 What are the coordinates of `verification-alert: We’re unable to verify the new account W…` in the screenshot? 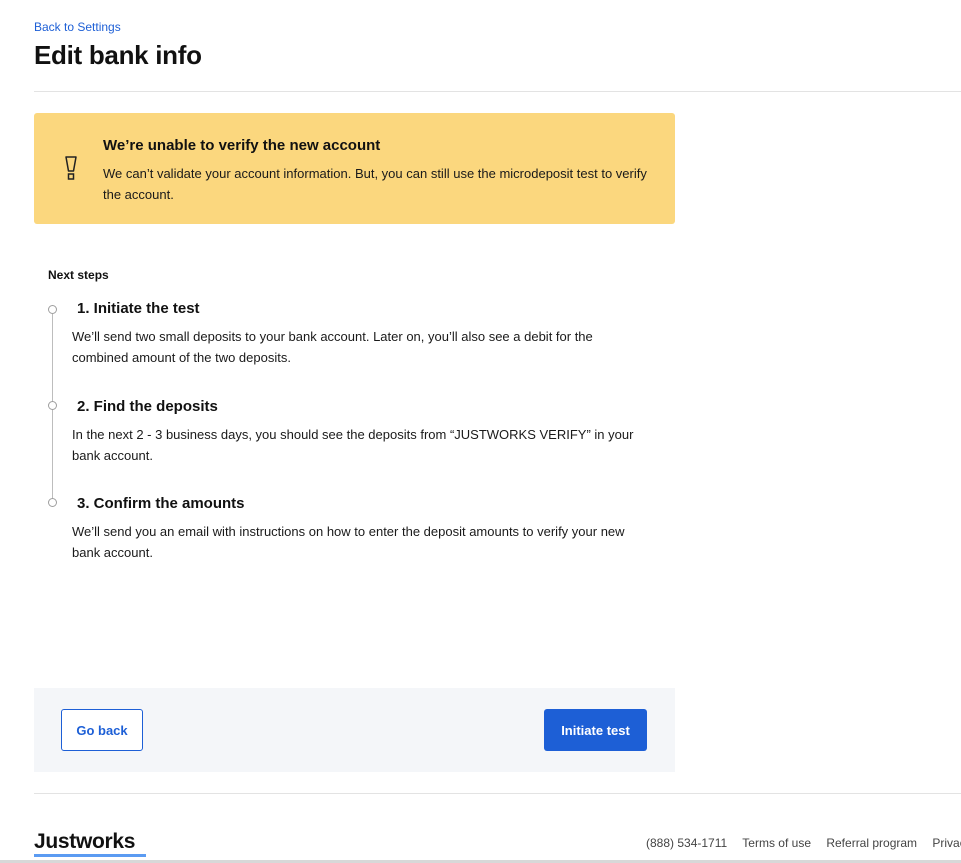 It's located at (354, 168).